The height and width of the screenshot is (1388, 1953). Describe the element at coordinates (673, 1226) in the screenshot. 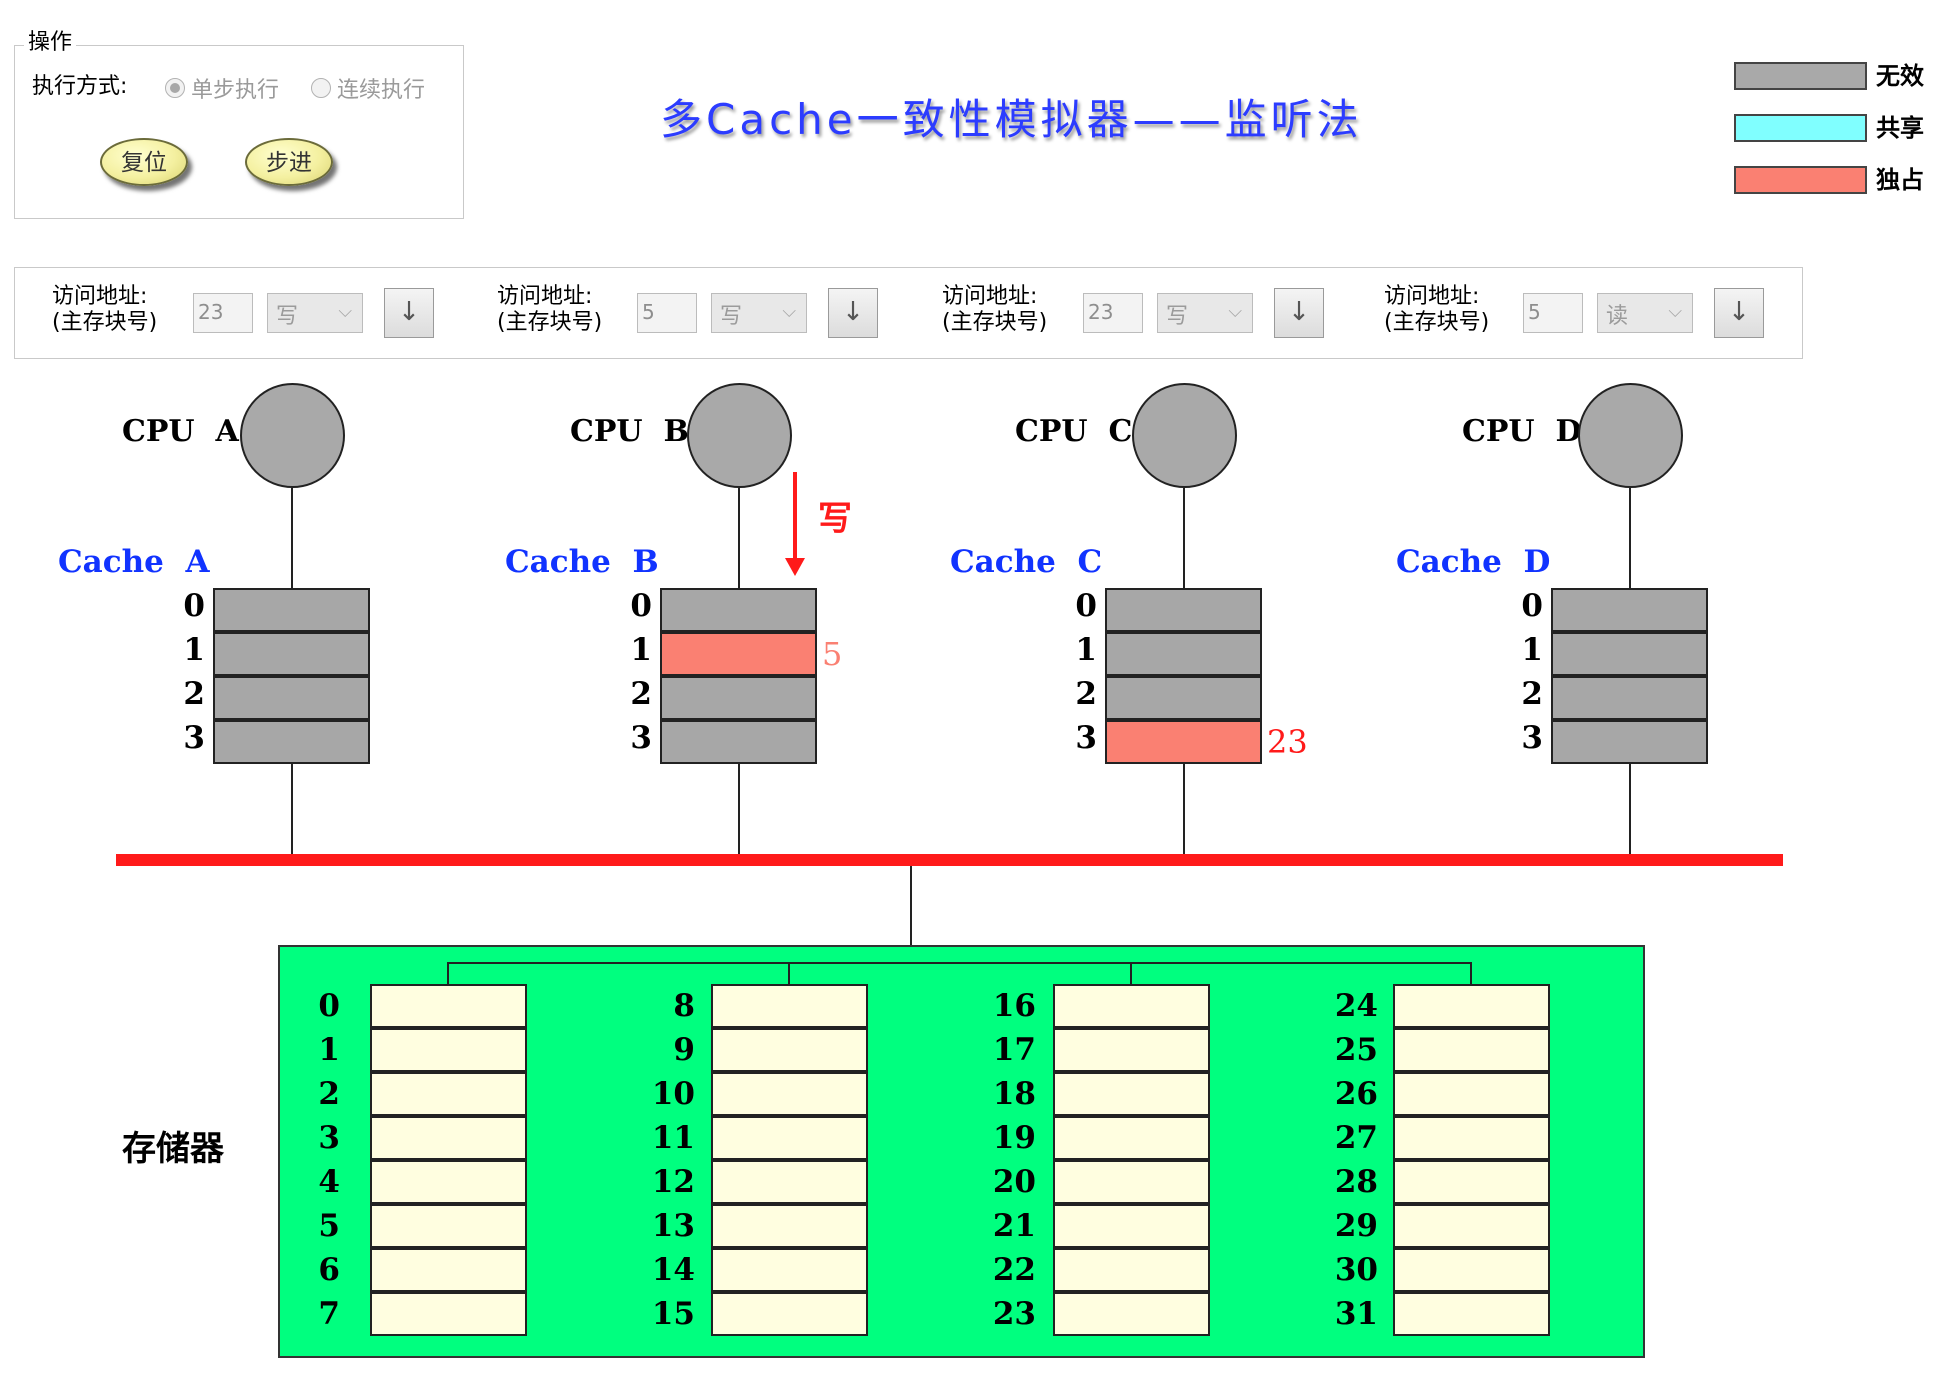

I see `memory-block-index: 13` at that location.